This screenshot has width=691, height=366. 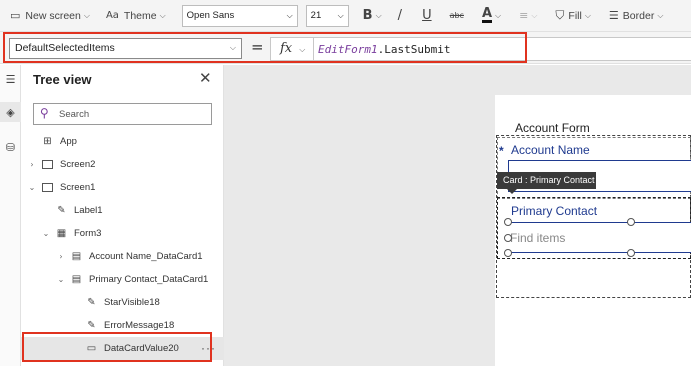 I want to click on equals-sign: =, so click(x=257, y=47).